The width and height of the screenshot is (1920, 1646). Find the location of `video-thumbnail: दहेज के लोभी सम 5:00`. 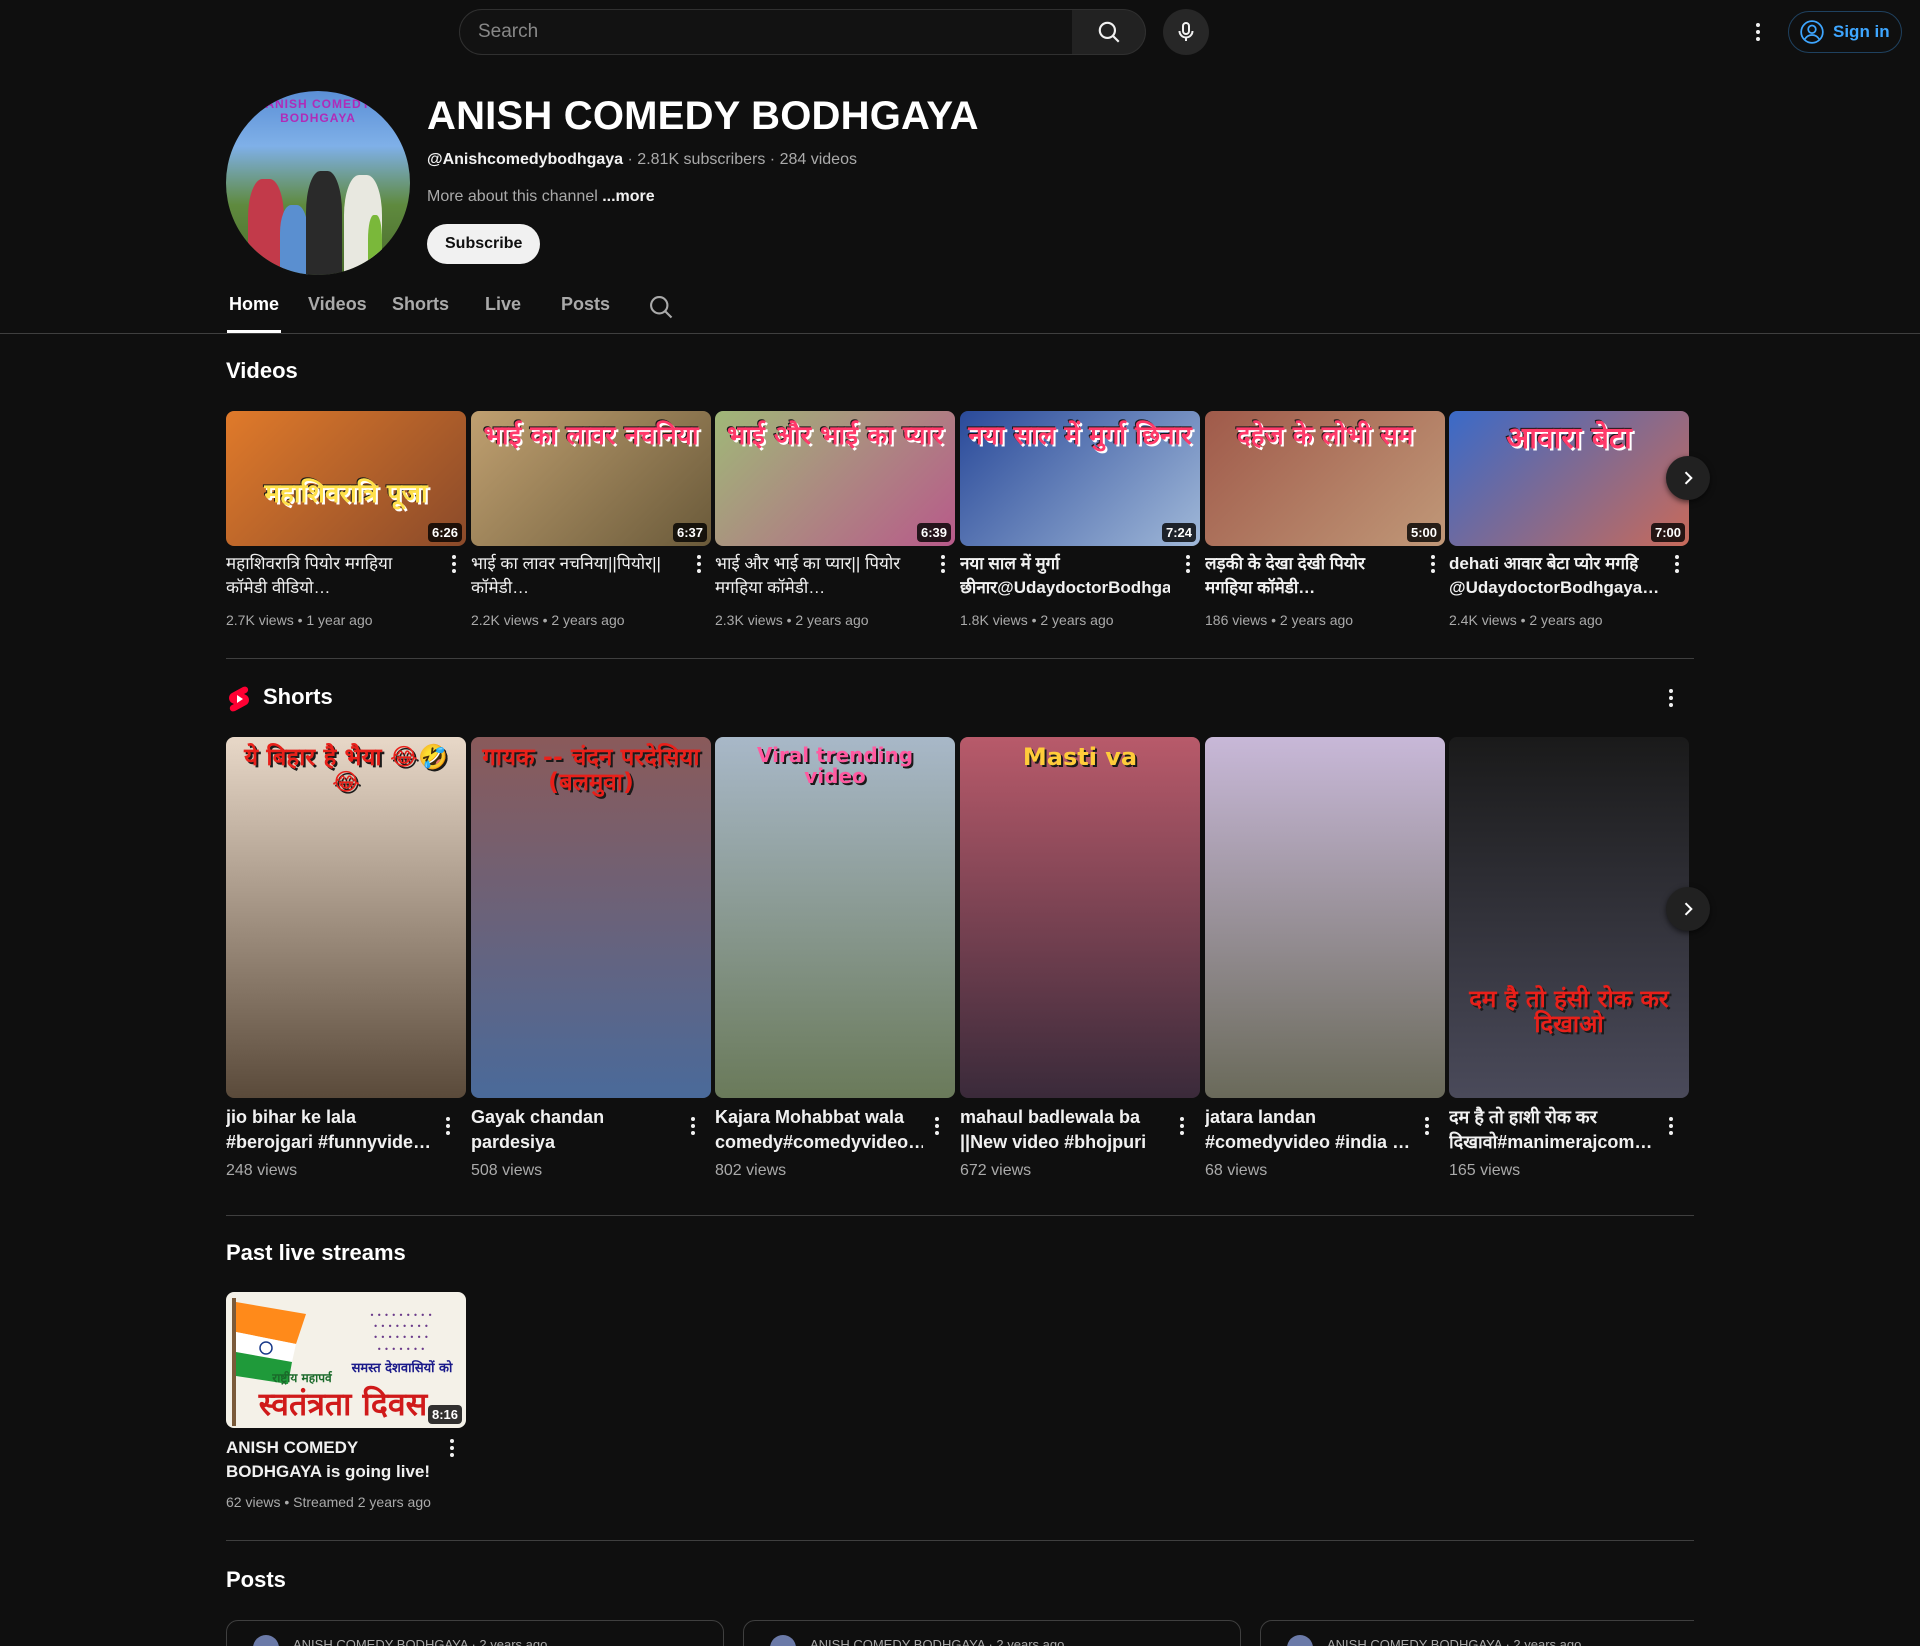

video-thumbnail: दहेज के लोभी सम 5:00 is located at coordinates (1325, 478).